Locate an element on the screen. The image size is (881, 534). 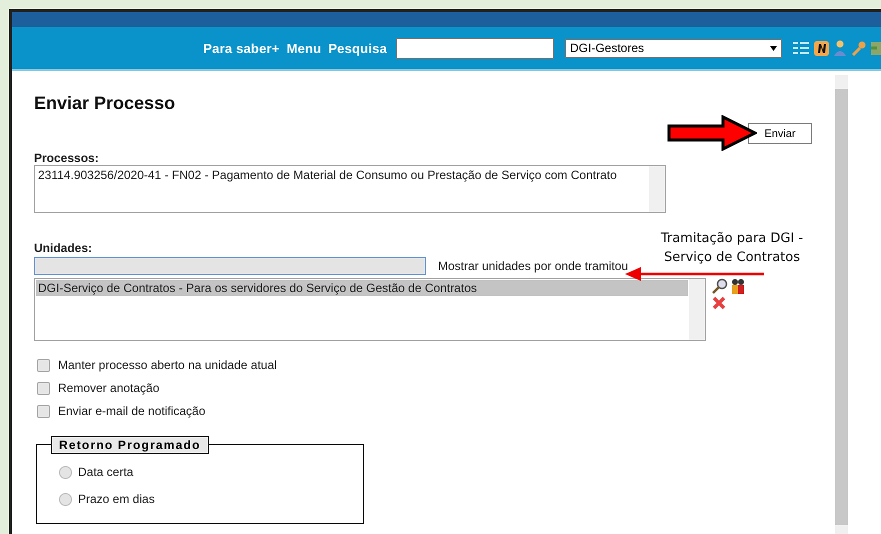
note-icon is located at coordinates (821, 48).